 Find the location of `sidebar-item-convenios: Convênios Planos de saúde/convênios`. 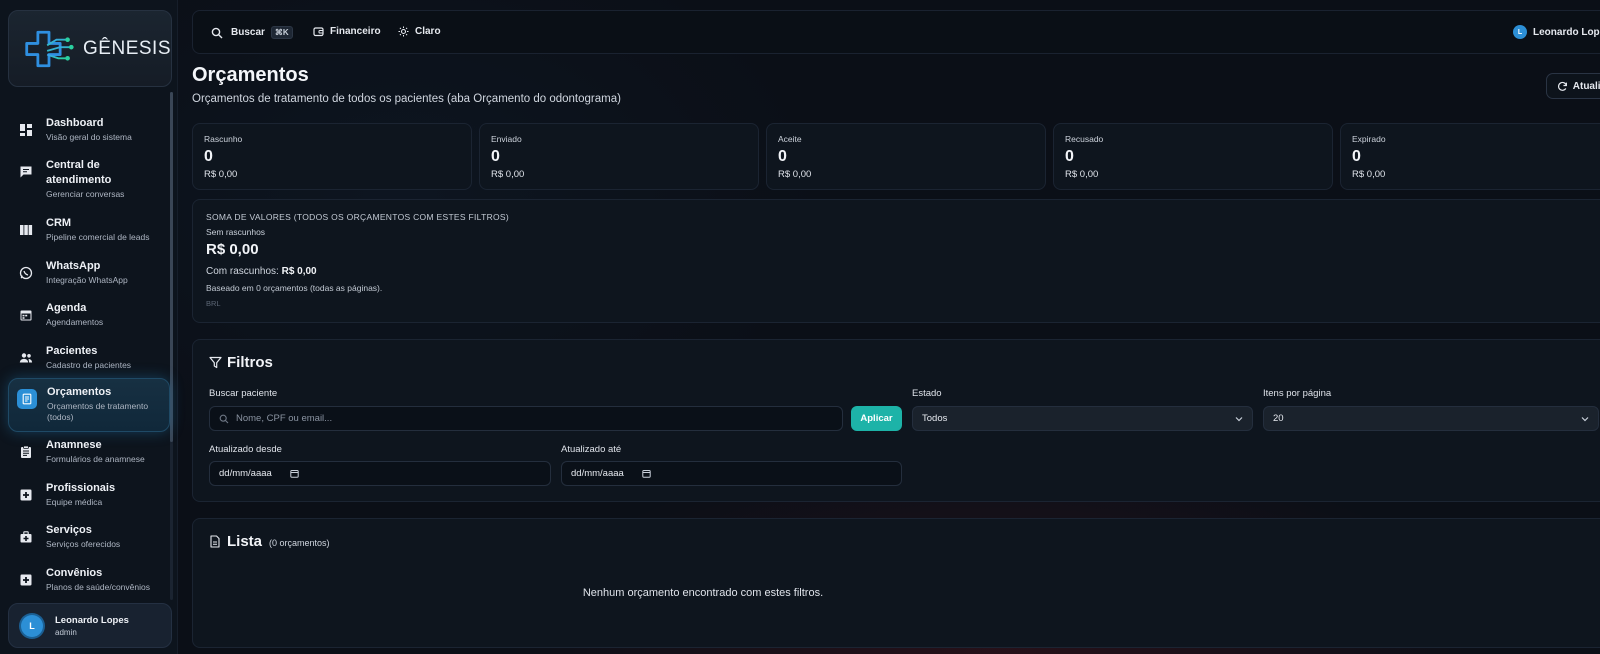

sidebar-item-convenios: Convênios Planos de saúde/convênios is located at coordinates (89, 579).